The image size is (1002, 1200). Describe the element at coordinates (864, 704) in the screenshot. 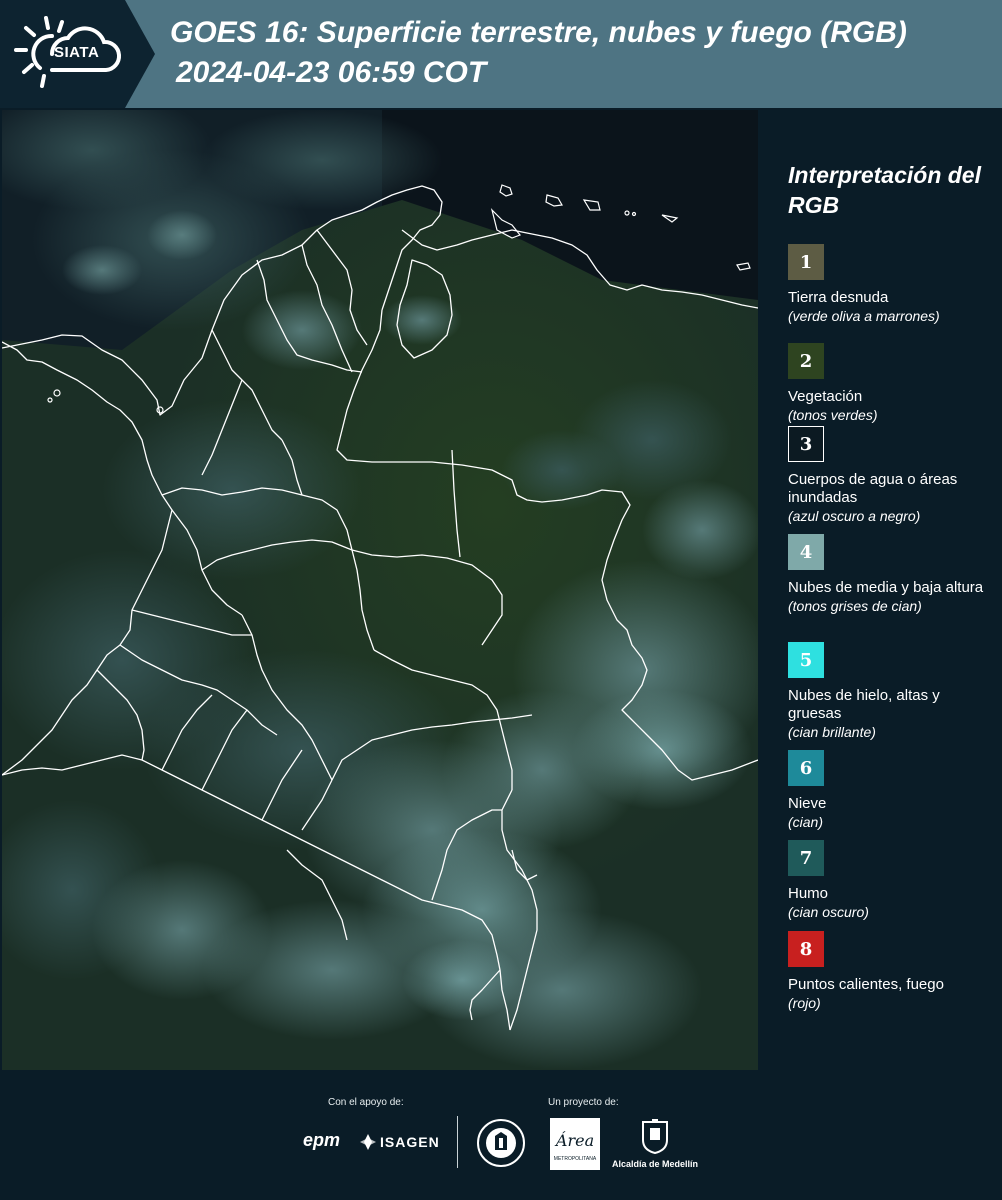

I see `legend-item-label: Nubes de hielo, altas y gruesas` at that location.